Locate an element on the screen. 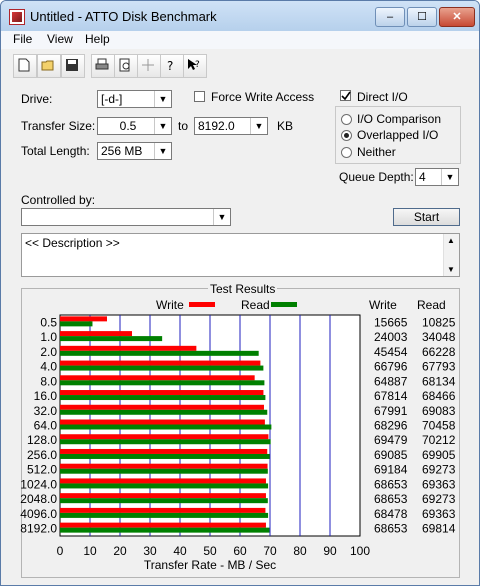 This screenshot has height=586, width=480. category-label: 1024.0 is located at coordinates (38, 484).